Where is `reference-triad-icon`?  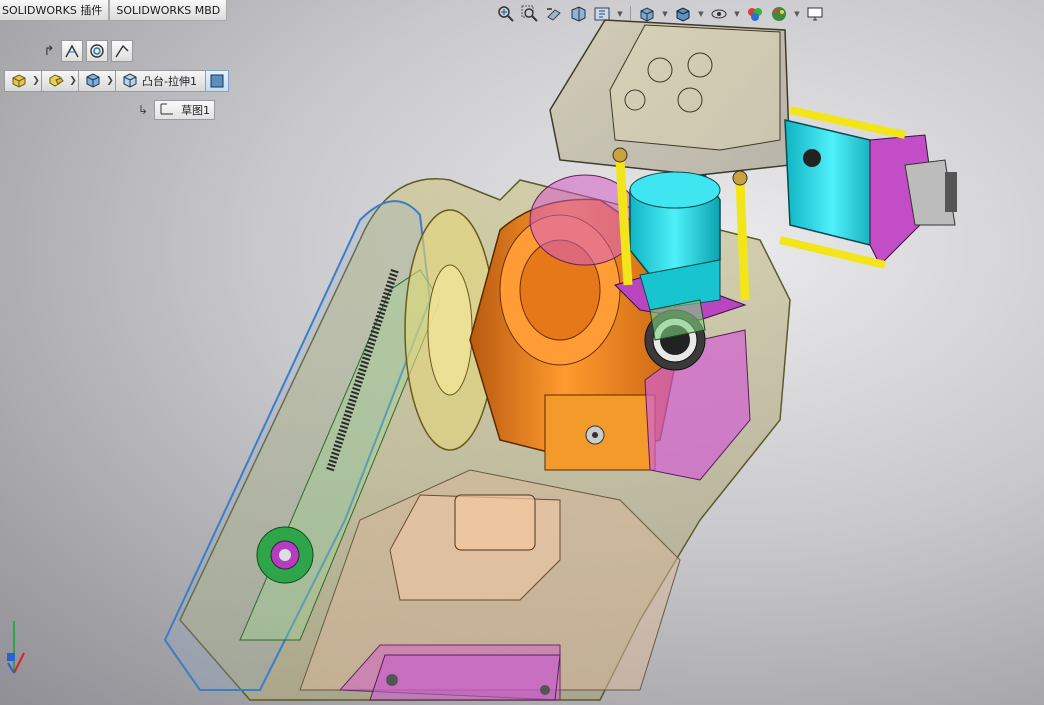 reference-triad-icon is located at coordinates (16, 647).